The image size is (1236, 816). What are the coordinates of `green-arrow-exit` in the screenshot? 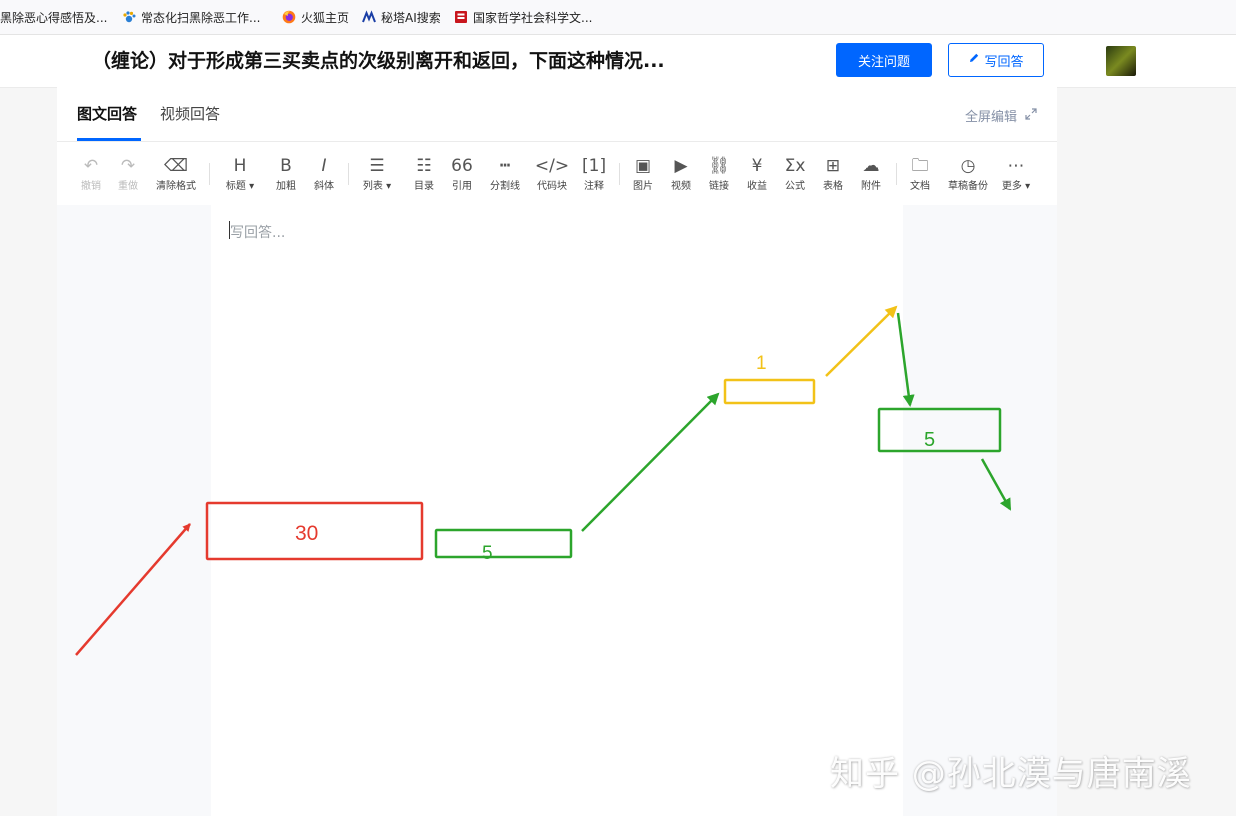 It's located at (996, 484).